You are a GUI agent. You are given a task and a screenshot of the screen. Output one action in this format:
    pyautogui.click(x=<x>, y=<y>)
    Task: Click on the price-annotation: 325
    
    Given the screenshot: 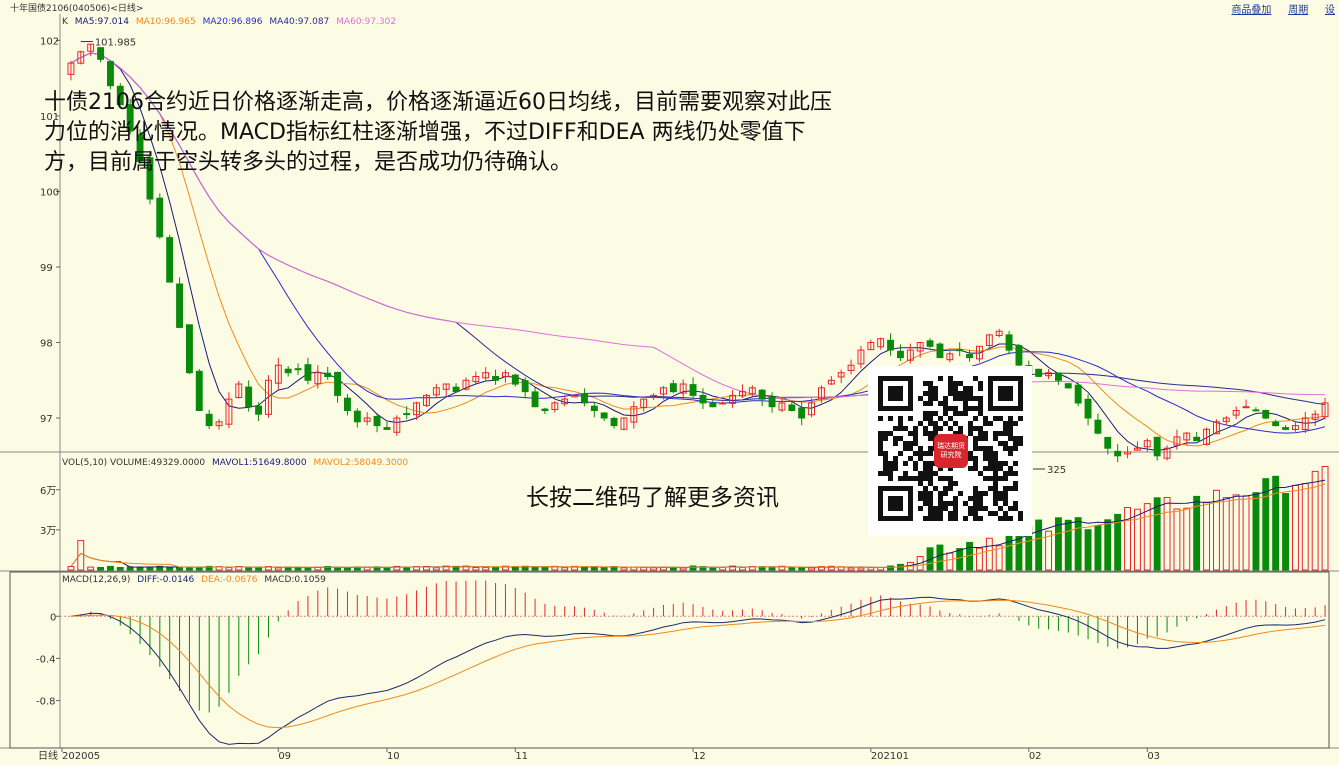 What is the action you would take?
    pyautogui.click(x=1056, y=470)
    